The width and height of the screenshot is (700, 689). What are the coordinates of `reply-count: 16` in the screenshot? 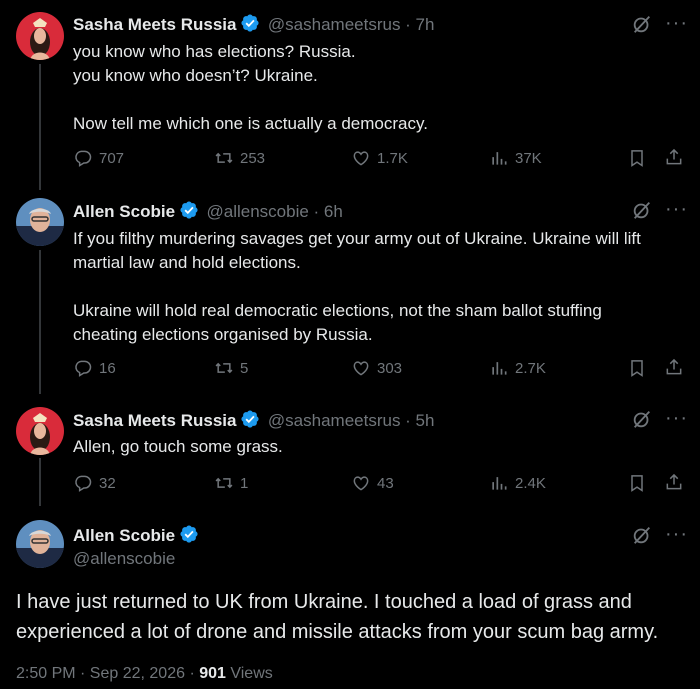 It's located at (107, 368).